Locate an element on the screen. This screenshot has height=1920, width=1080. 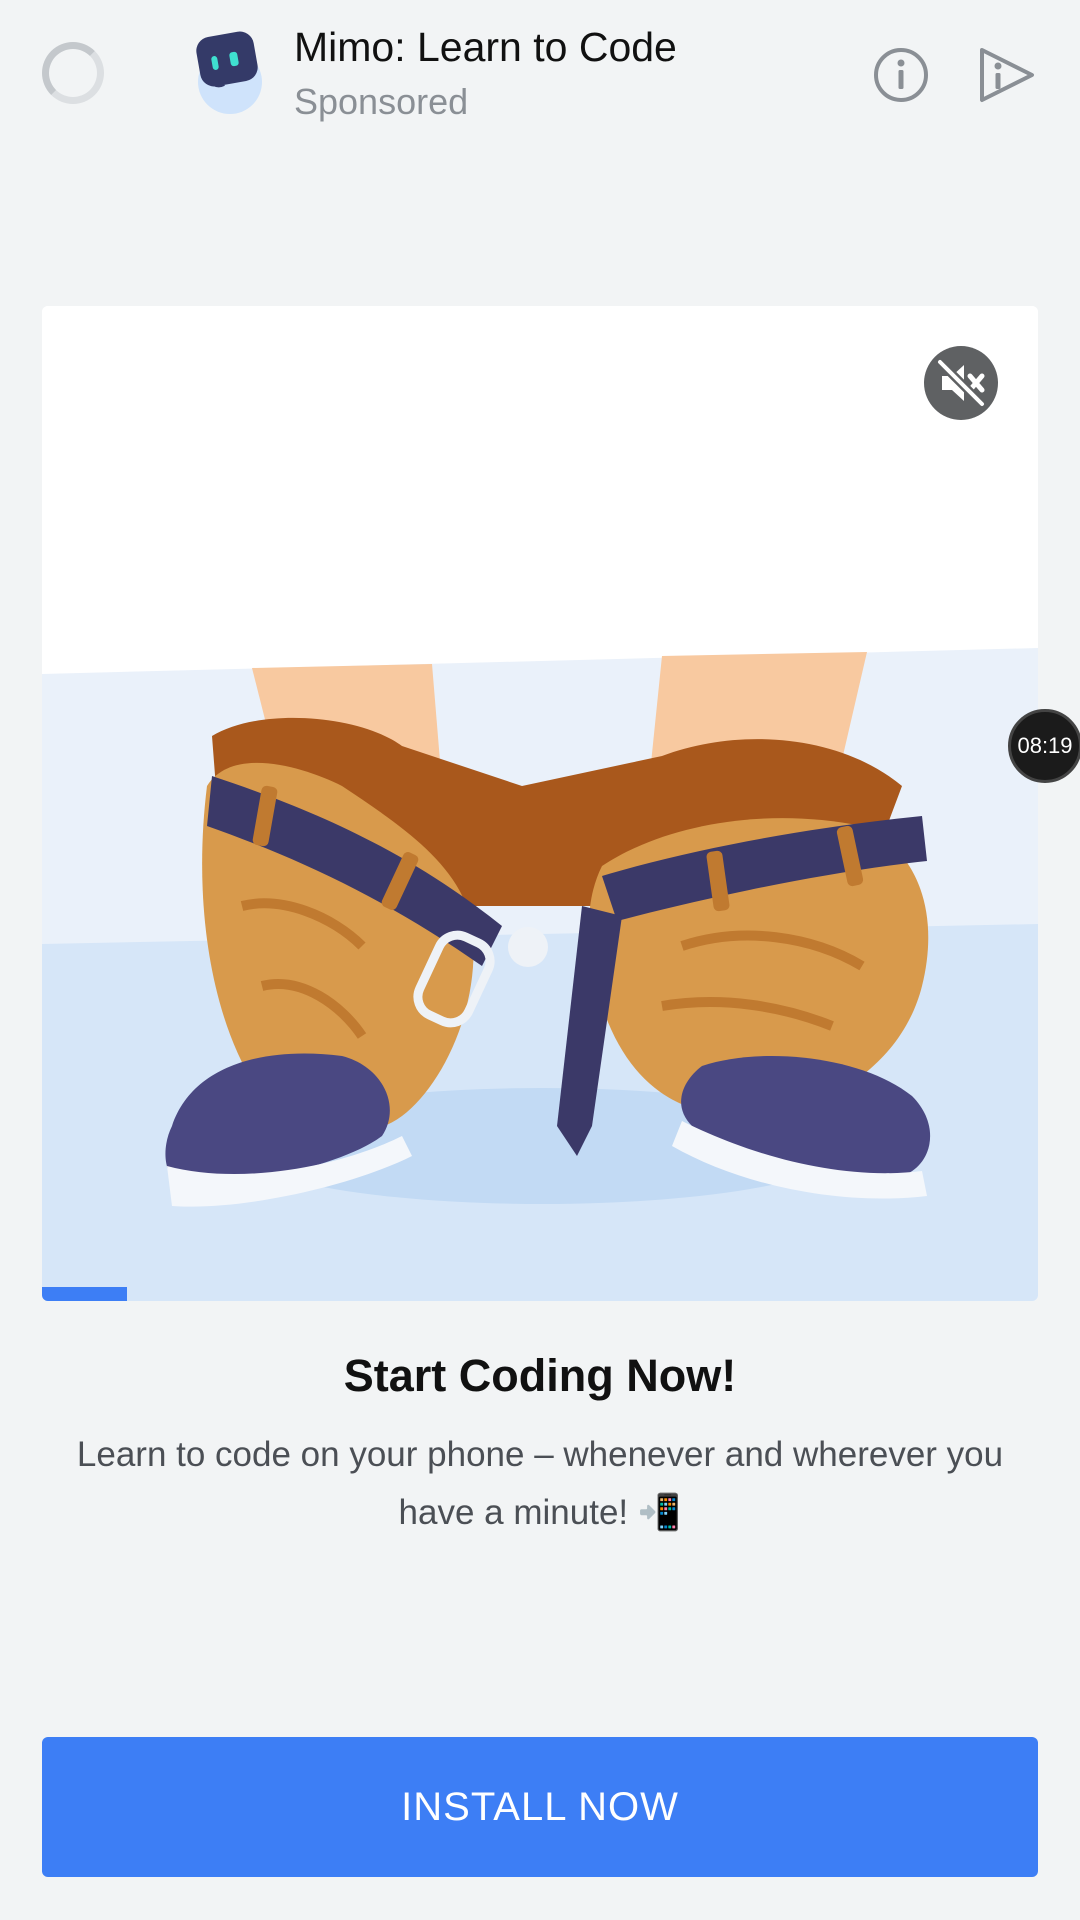
app-logo-icon is located at coordinates (232, 73).